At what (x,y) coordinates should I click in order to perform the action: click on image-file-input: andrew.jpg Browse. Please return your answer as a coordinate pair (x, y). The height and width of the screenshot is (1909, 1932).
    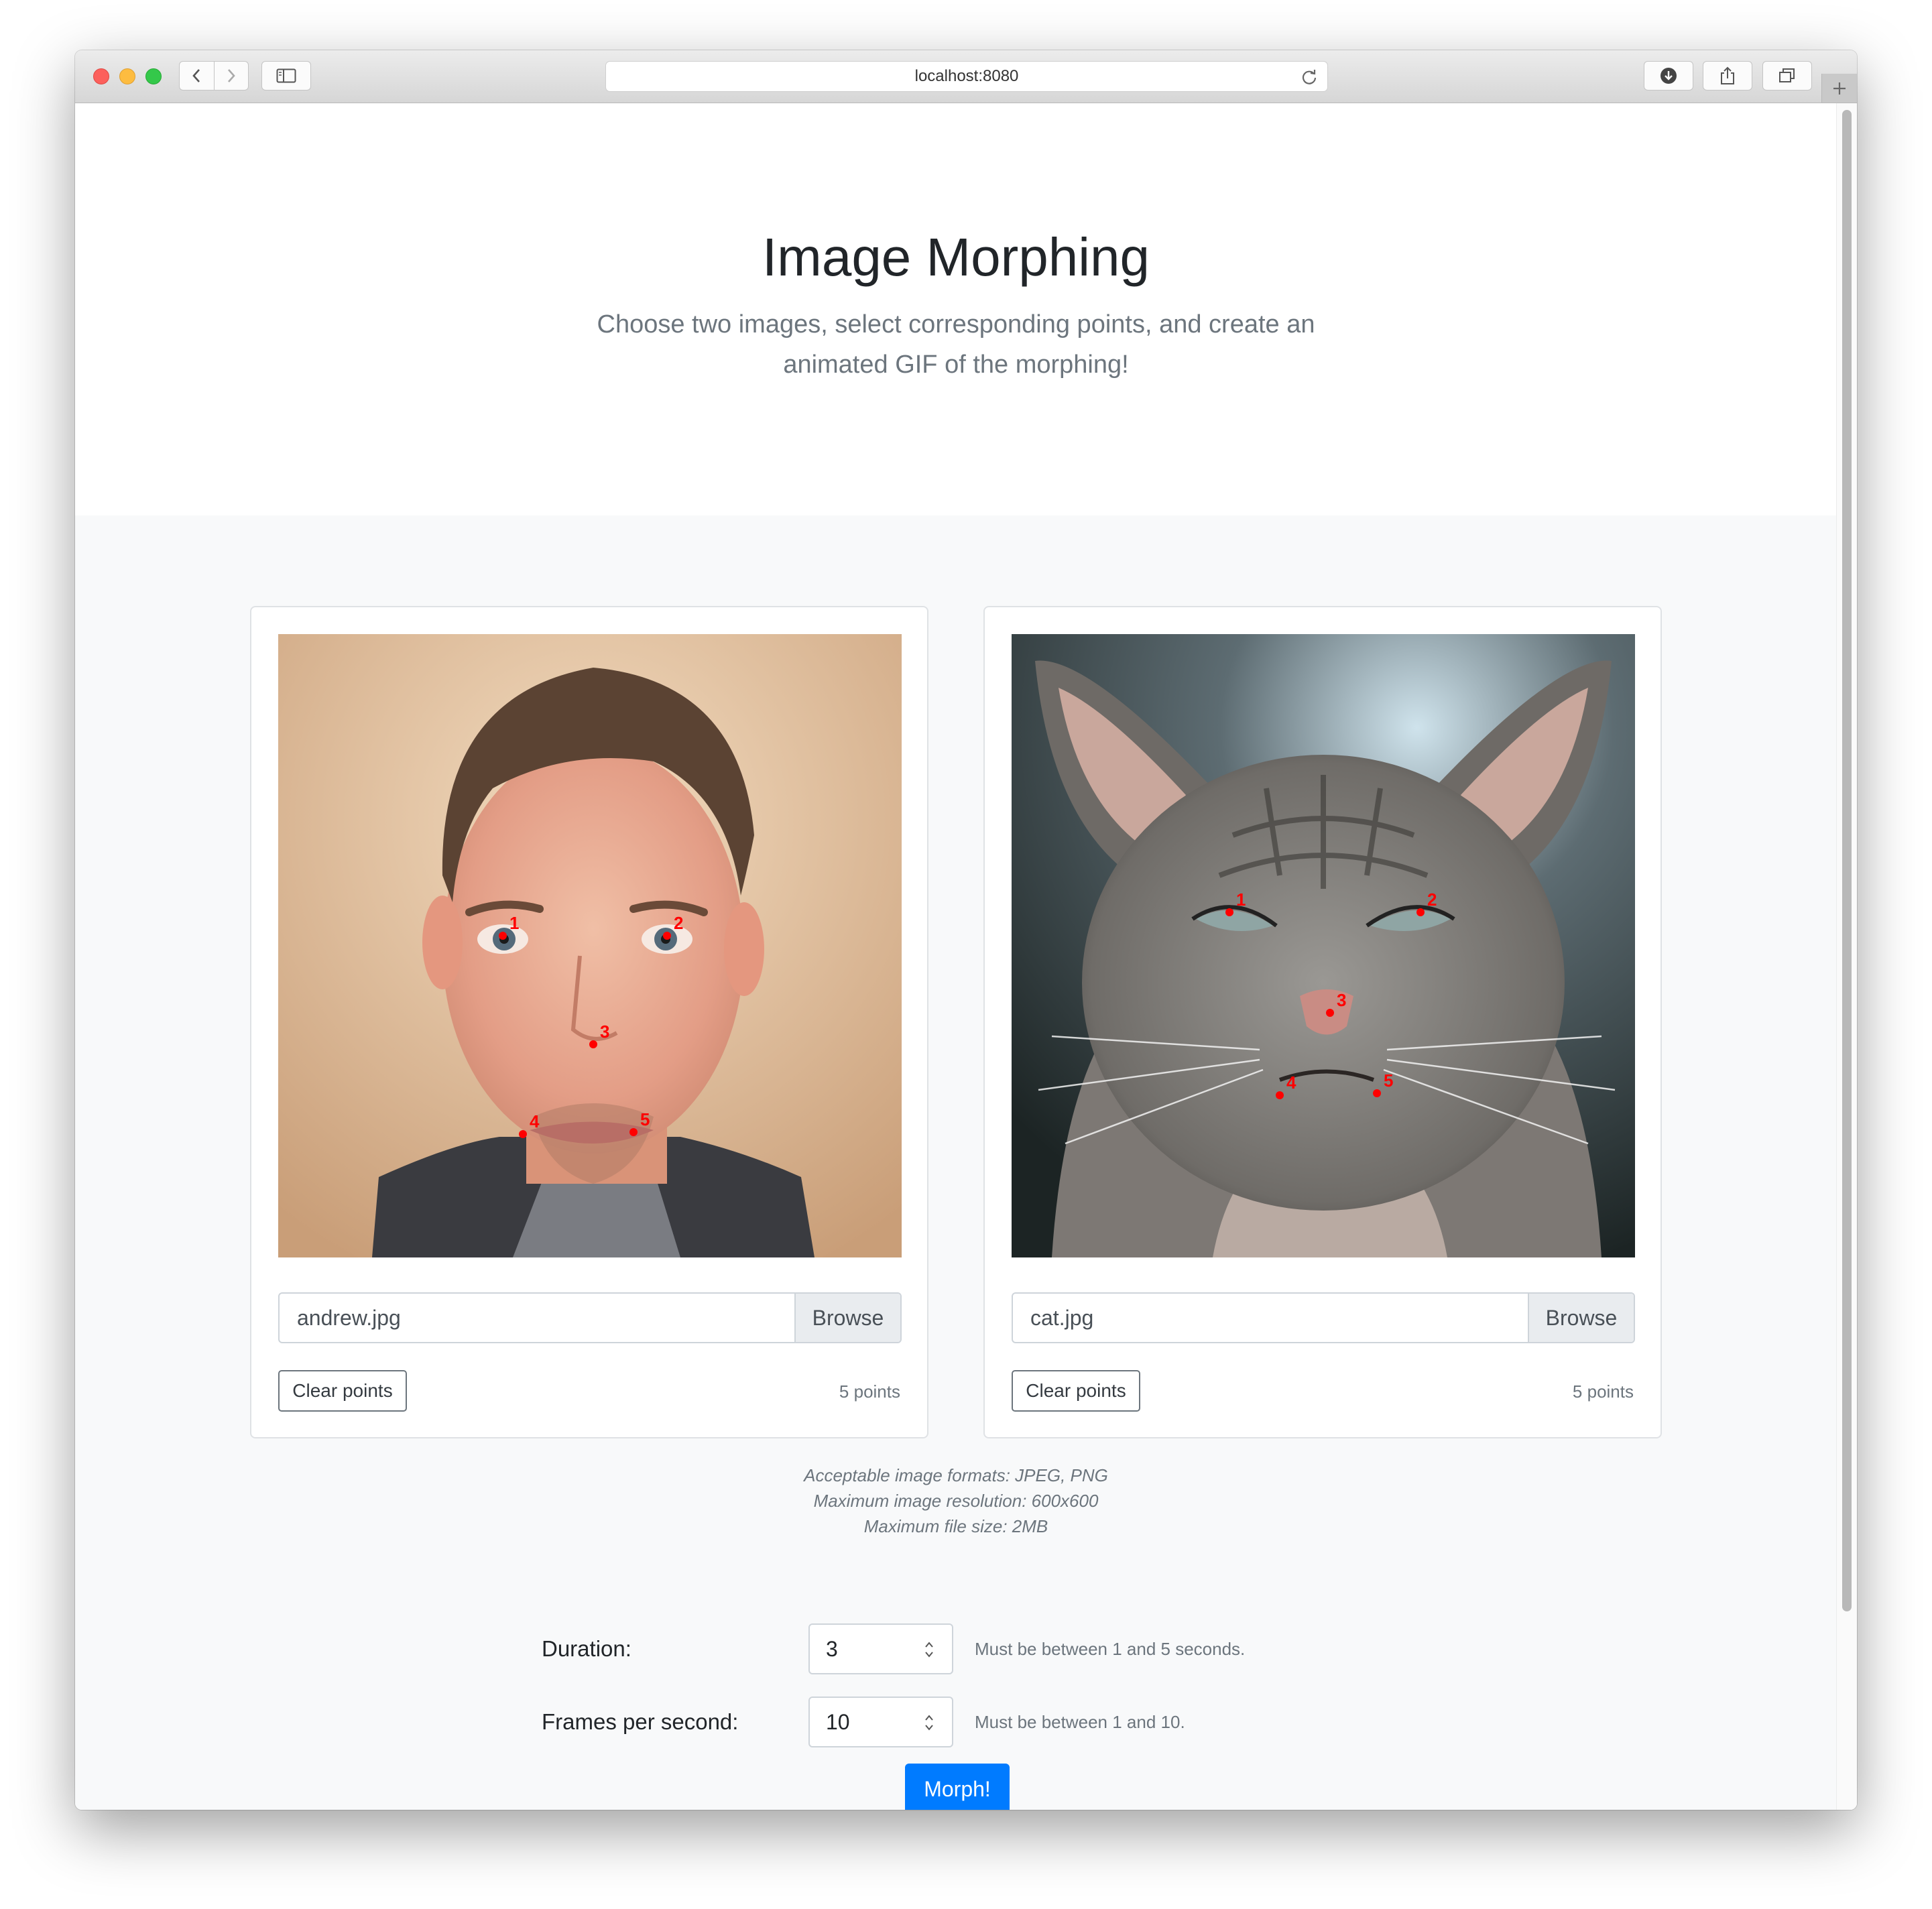
    Looking at the image, I should click on (590, 1317).